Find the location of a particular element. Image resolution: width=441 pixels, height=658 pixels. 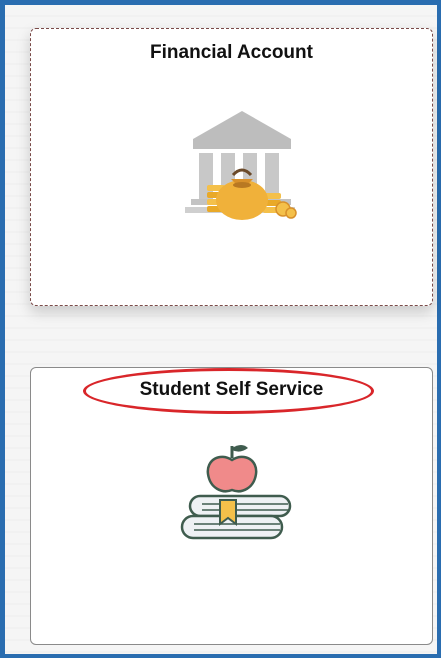

tile-title: Student Self Service is located at coordinates (231, 389).